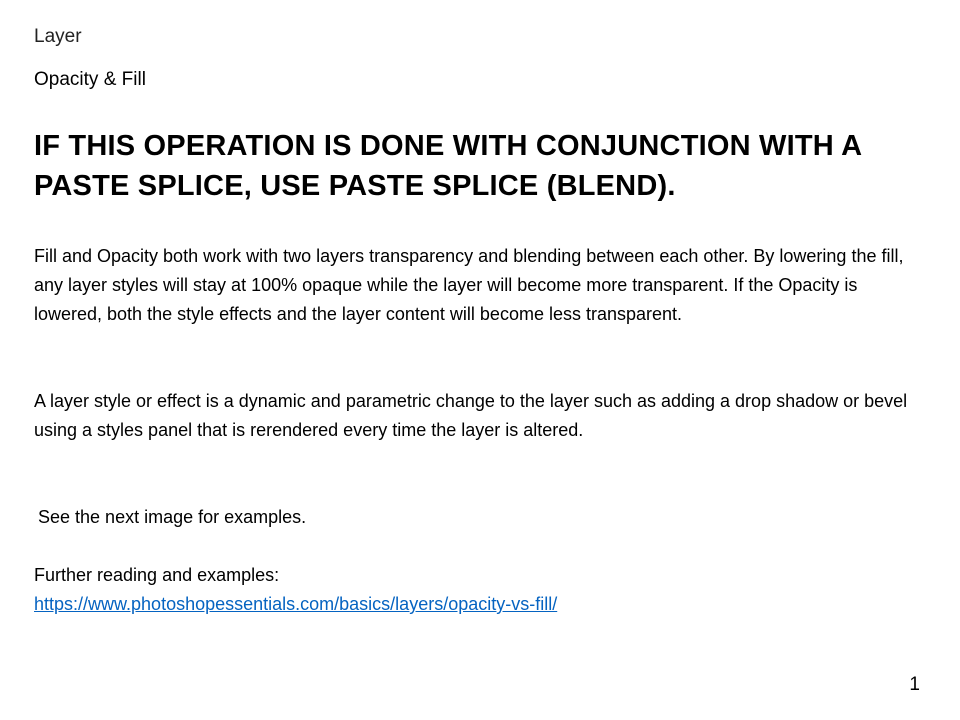 This screenshot has width=960, height=720. What do you see at coordinates (157, 575) in the screenshot?
I see `further-reading-label: Further reading and examples:` at bounding box center [157, 575].